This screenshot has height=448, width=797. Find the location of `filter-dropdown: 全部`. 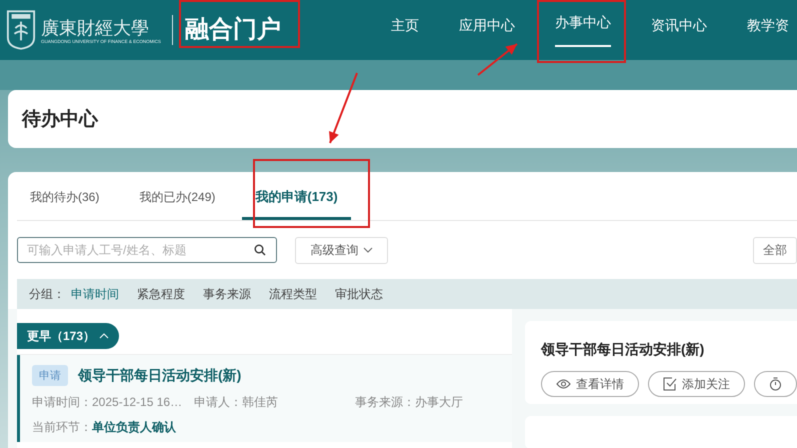

filter-dropdown: 全部 is located at coordinates (775, 250).